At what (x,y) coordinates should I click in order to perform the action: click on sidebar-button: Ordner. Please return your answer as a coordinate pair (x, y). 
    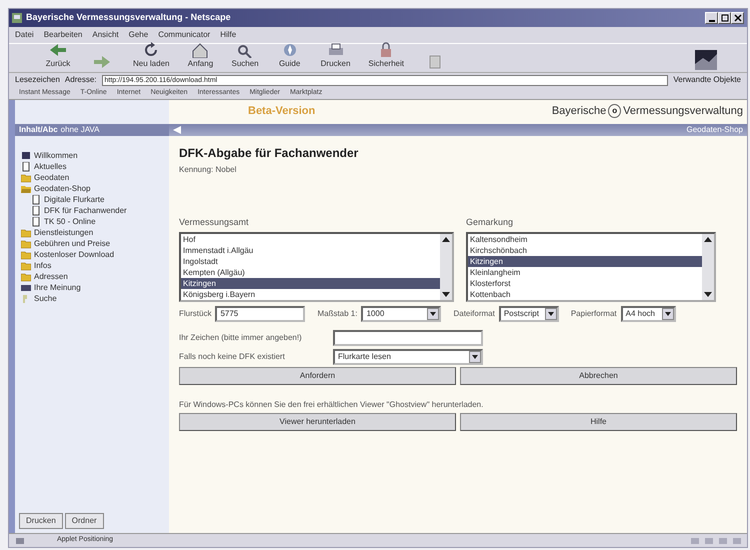
    Looking at the image, I should click on (84, 521).